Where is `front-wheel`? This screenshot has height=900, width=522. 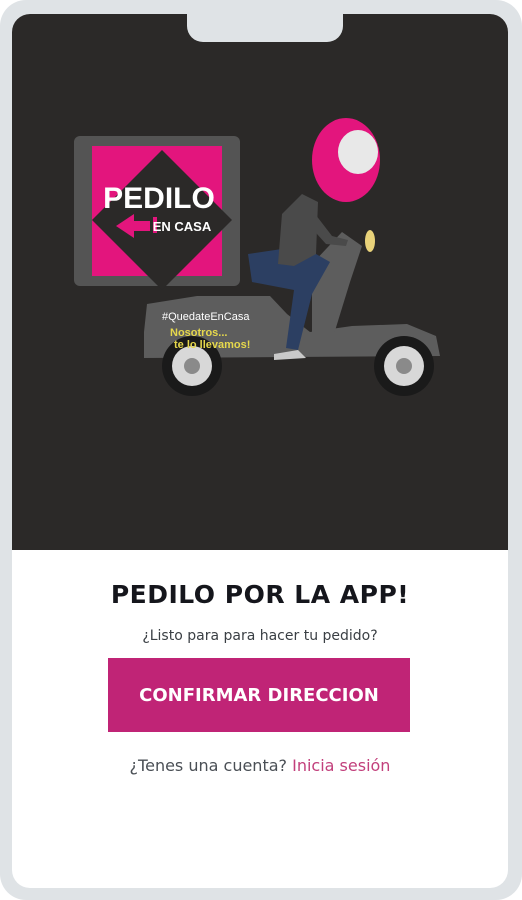 front-wheel is located at coordinates (404, 366).